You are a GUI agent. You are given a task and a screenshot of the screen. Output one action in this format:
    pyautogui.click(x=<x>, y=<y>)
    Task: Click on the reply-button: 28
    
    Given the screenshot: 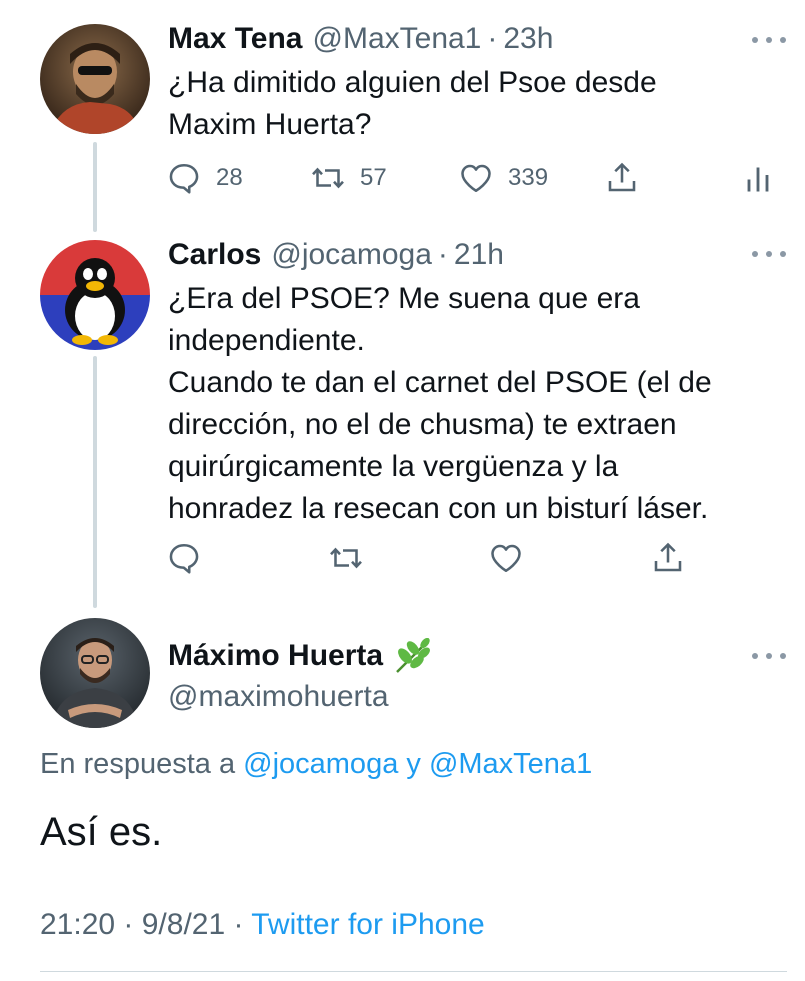 What is the action you would take?
    pyautogui.click(x=204, y=178)
    